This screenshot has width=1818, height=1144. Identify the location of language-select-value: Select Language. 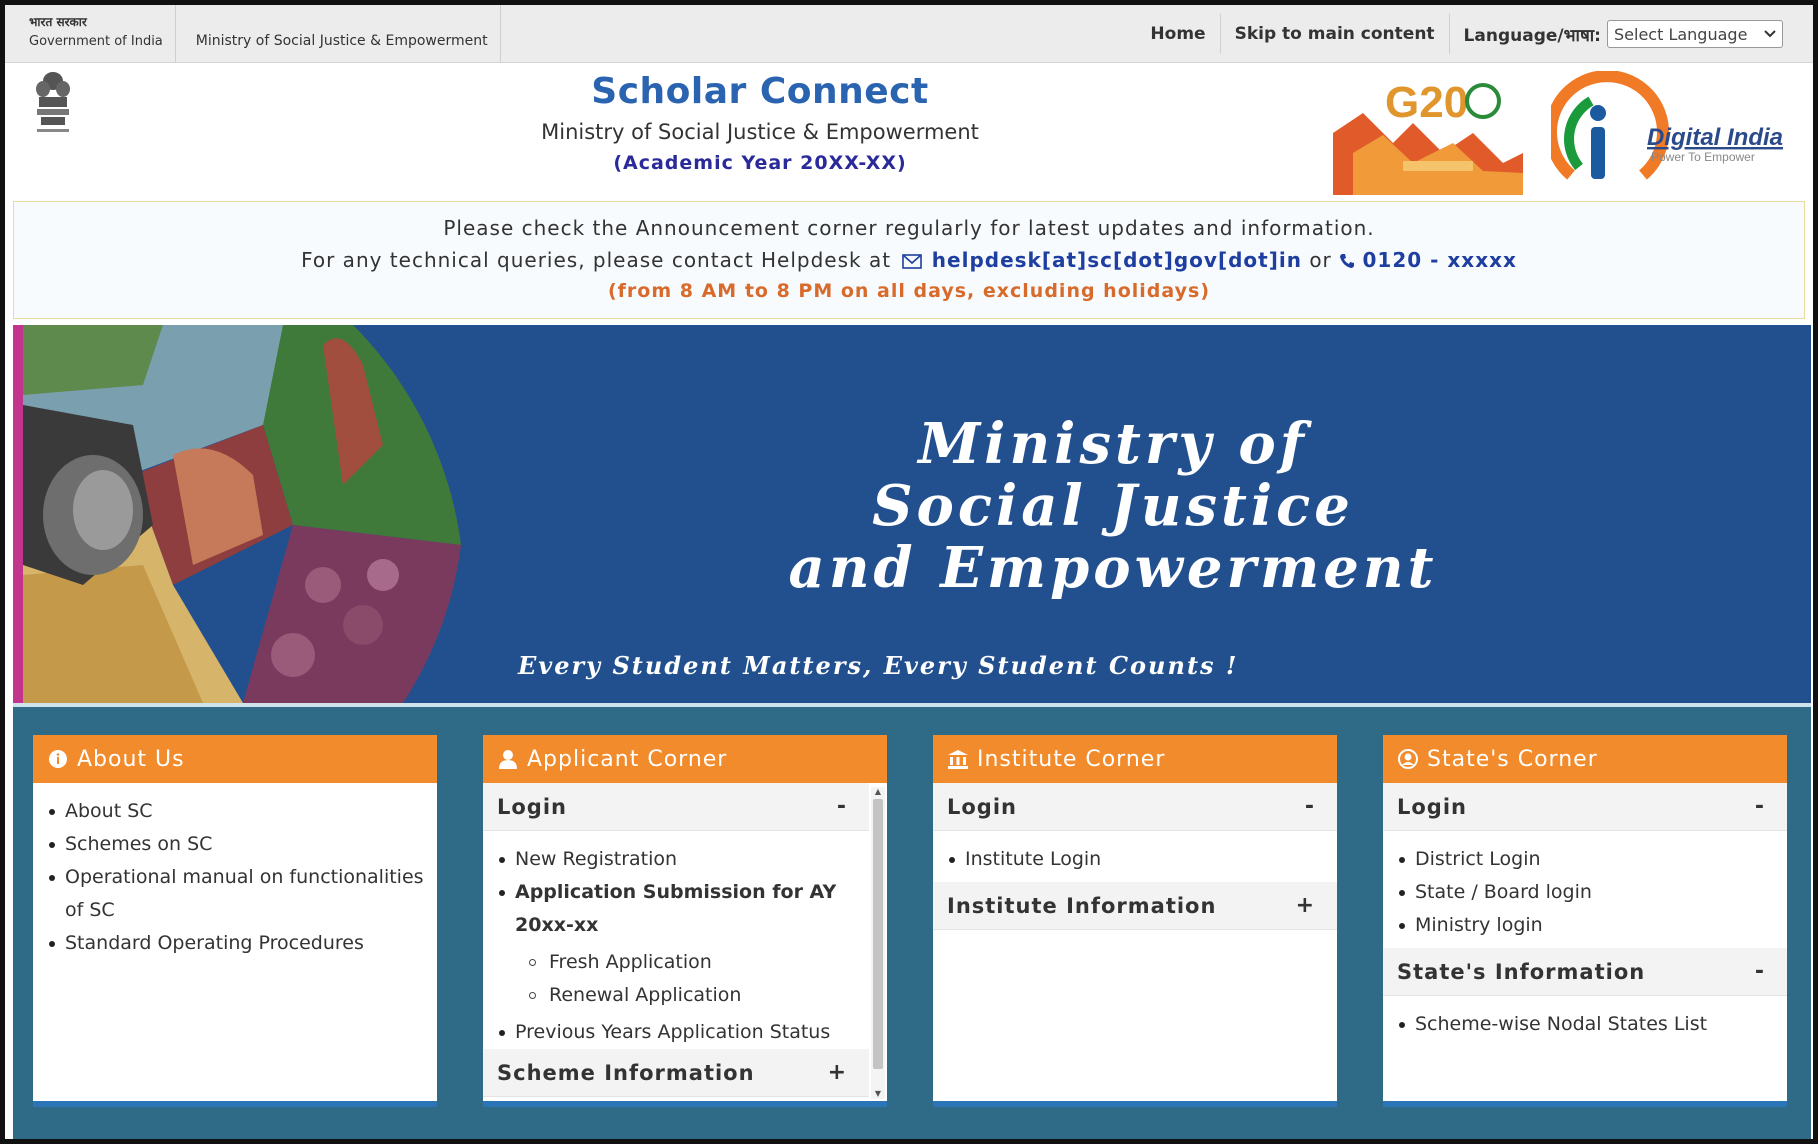
(1681, 34).